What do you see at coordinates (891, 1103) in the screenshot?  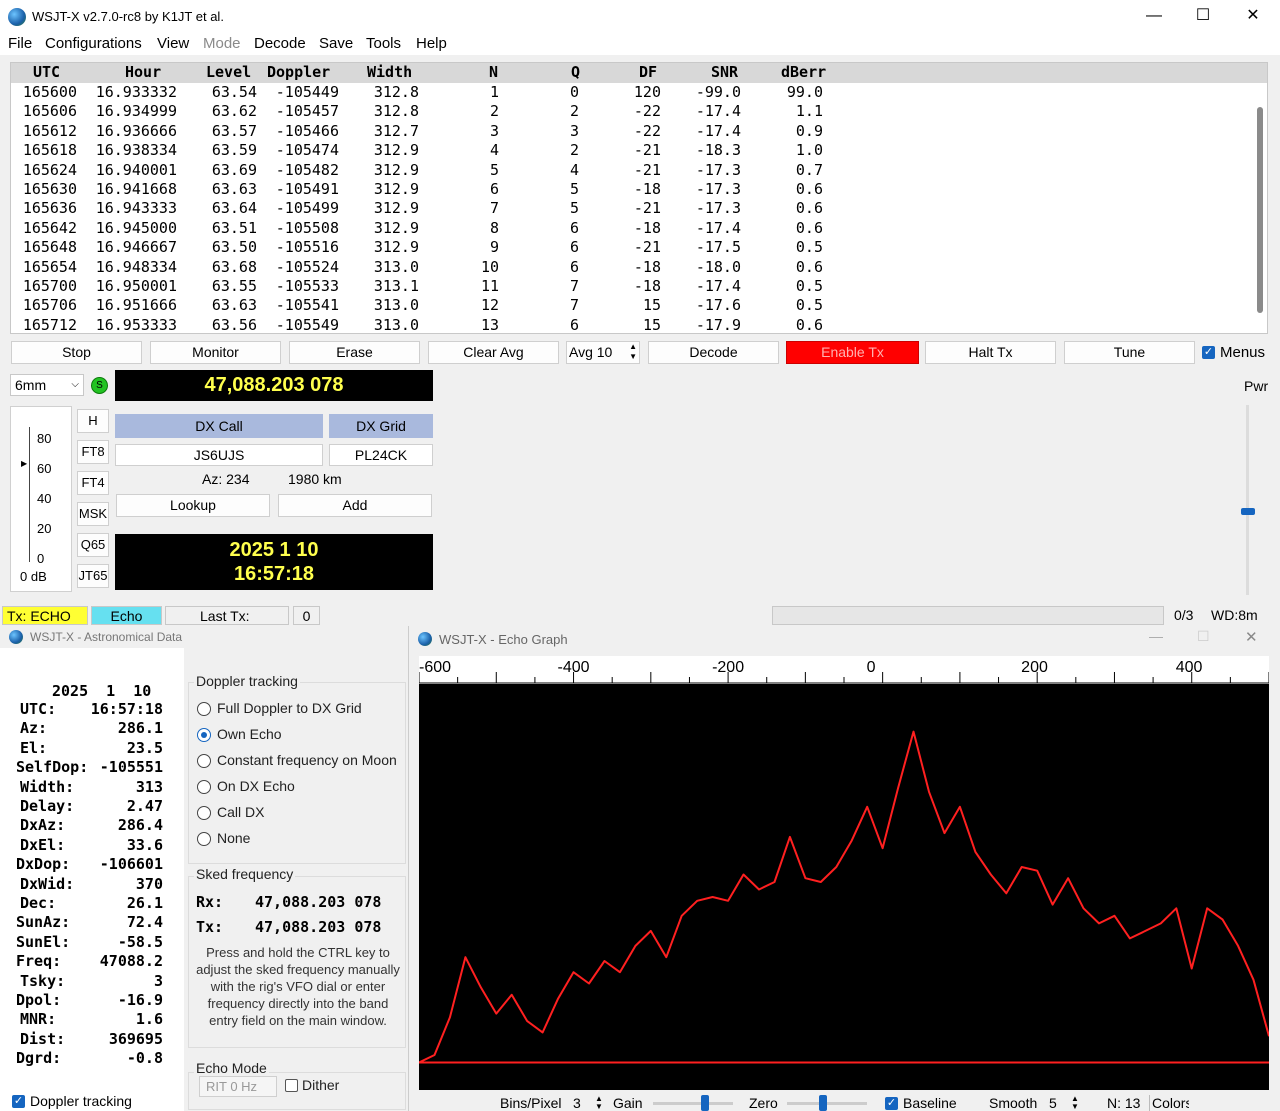 I see `baseline-checkbox: ✓` at bounding box center [891, 1103].